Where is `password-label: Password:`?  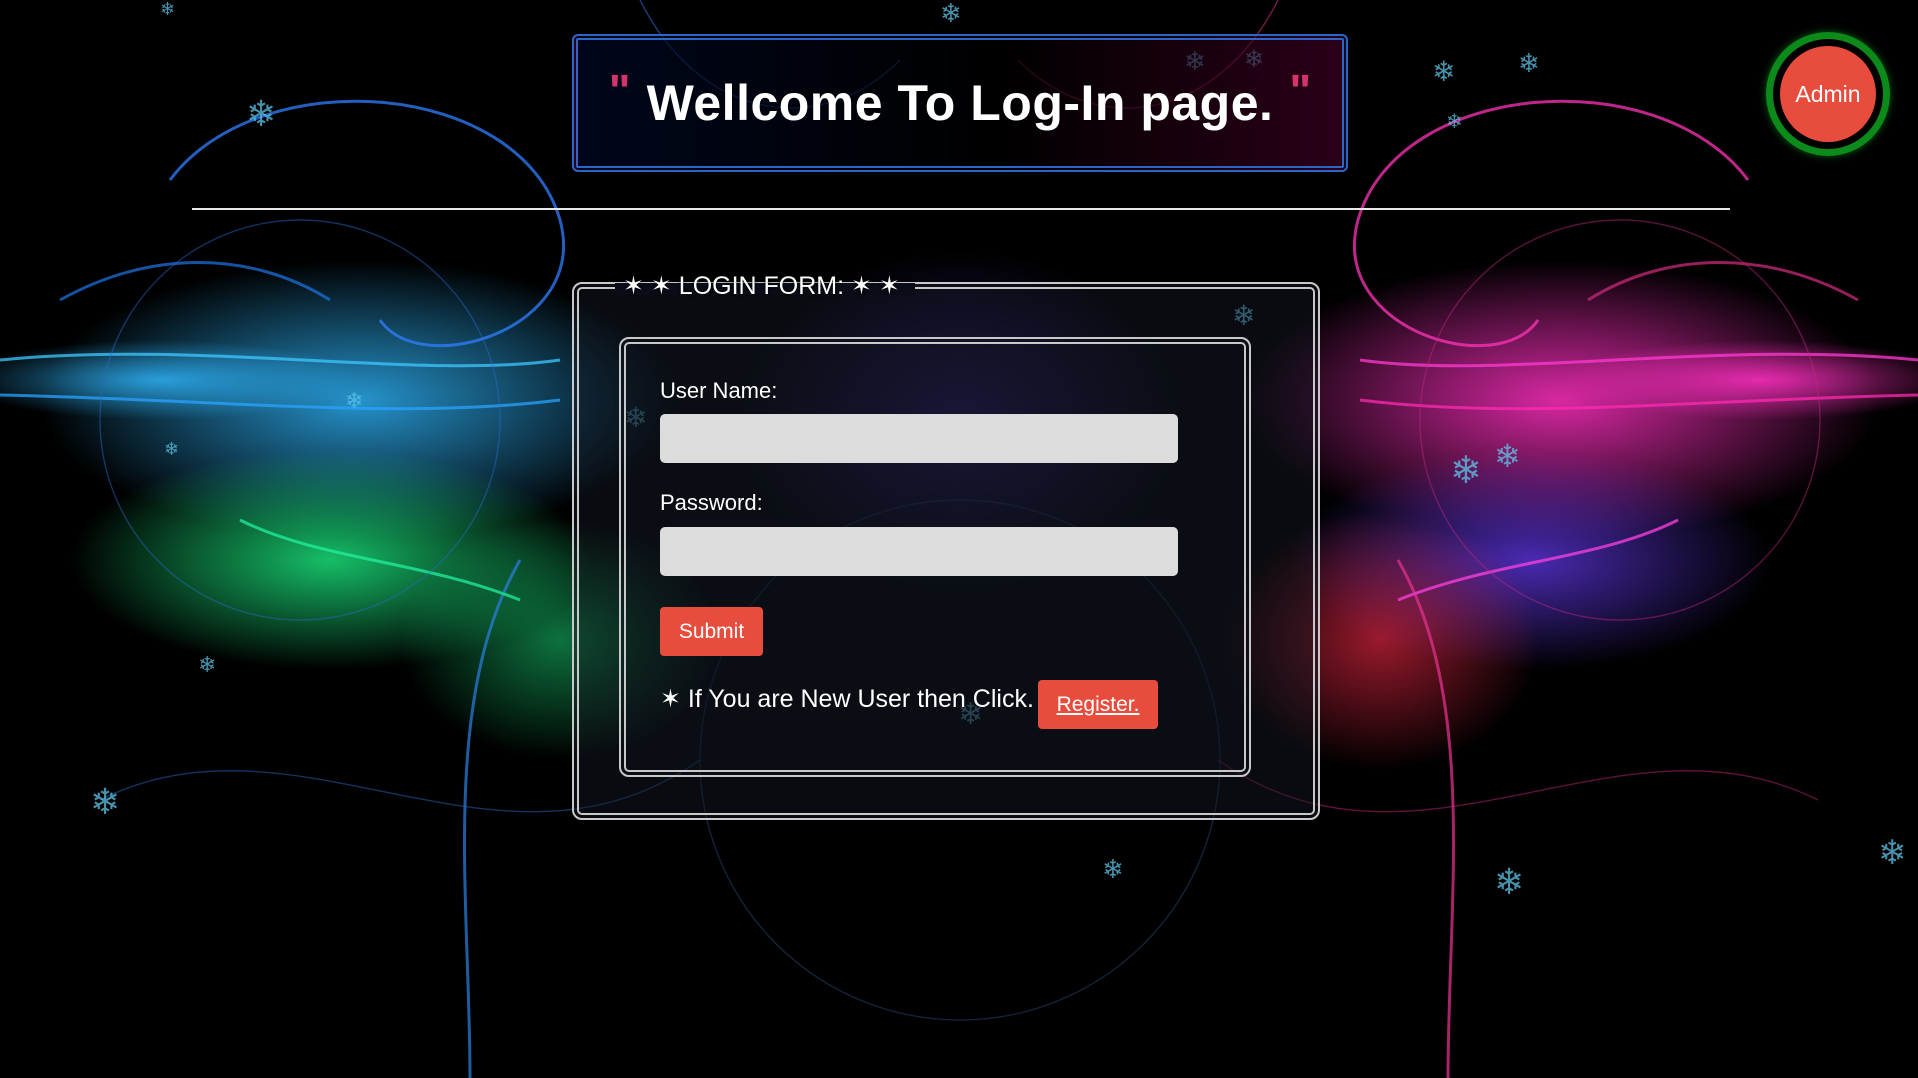 password-label: Password: is located at coordinates (711, 502).